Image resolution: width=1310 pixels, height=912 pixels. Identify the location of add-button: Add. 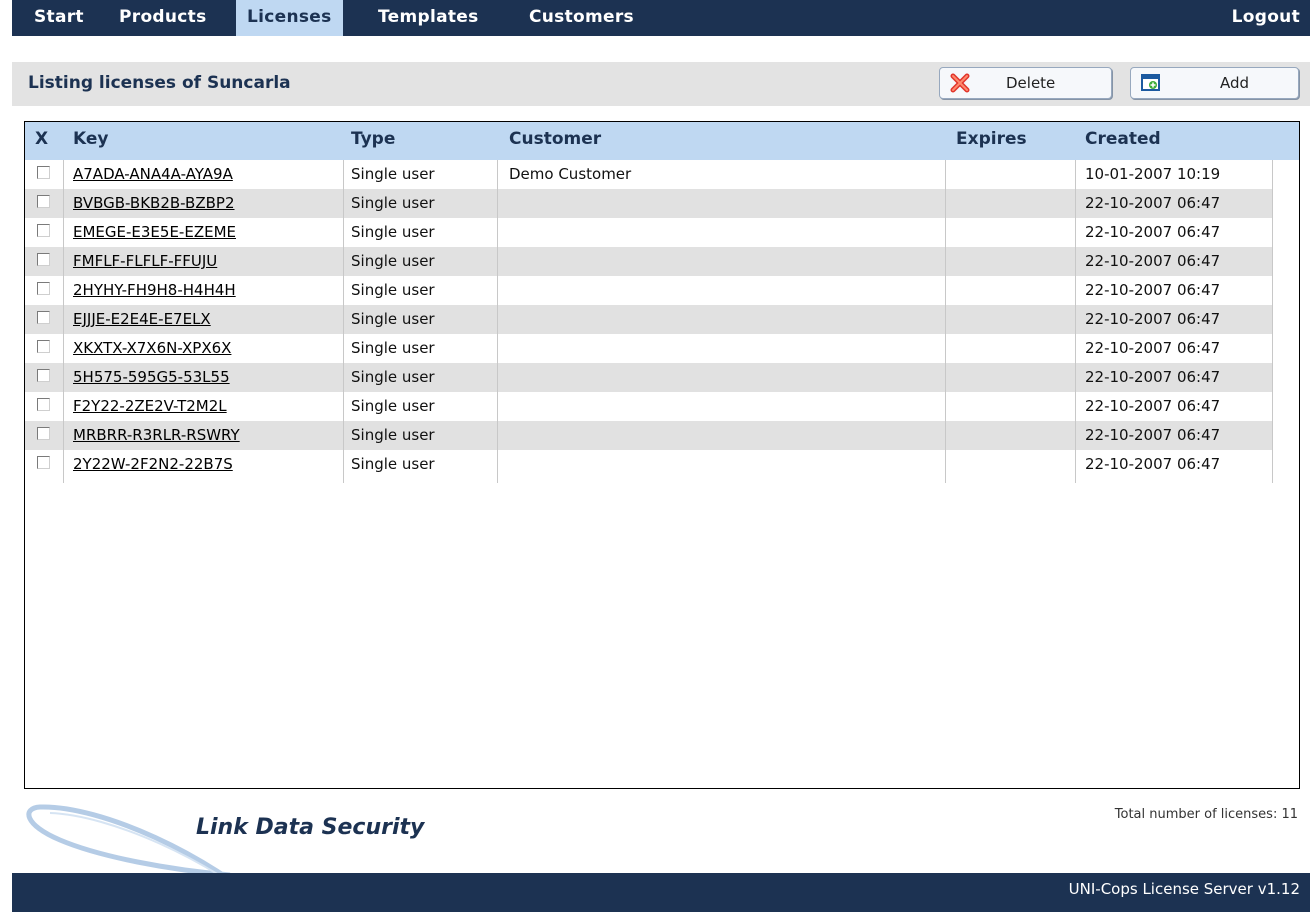
(1214, 83).